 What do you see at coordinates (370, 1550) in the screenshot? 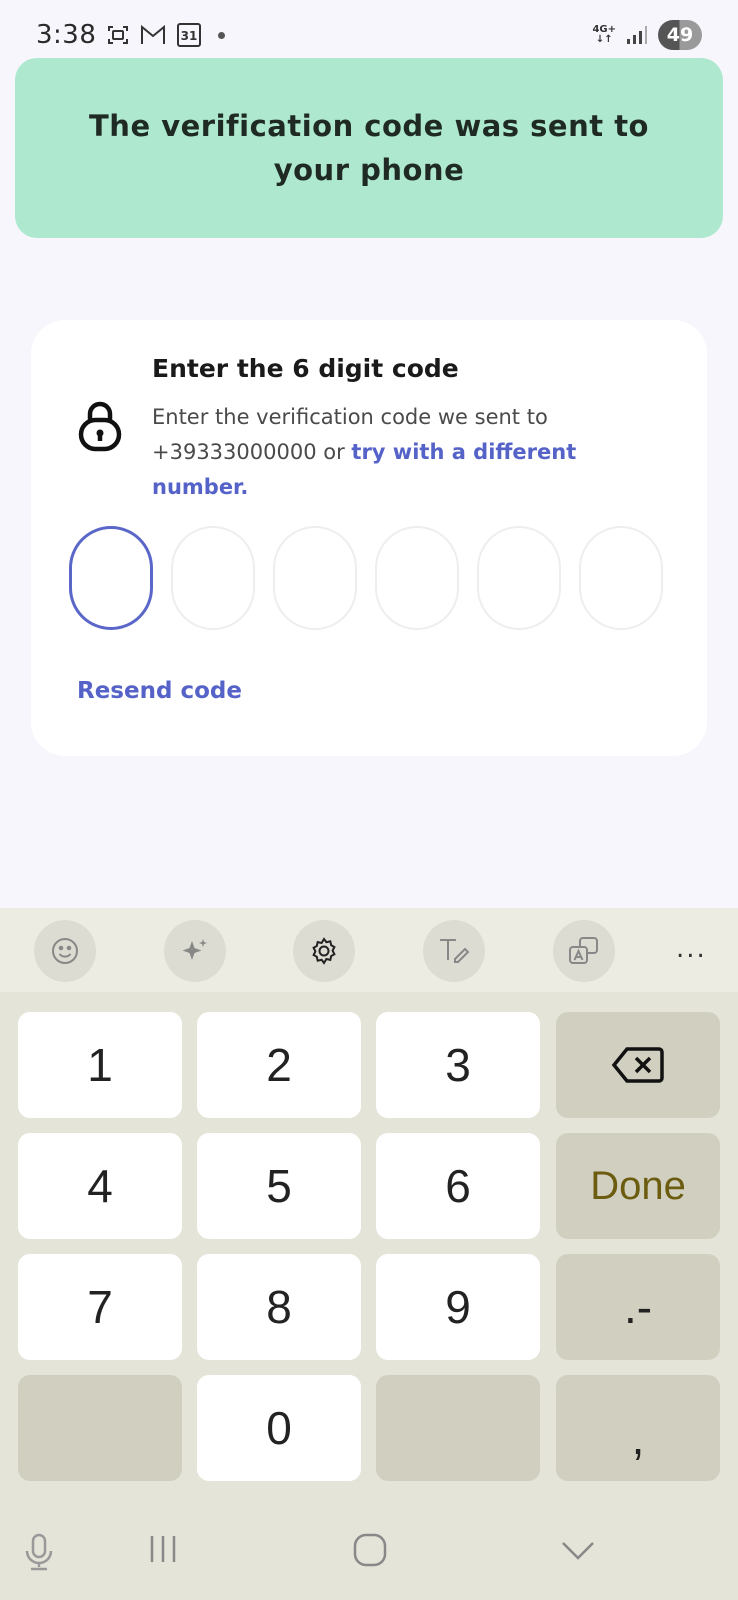
I see `home-icon` at bounding box center [370, 1550].